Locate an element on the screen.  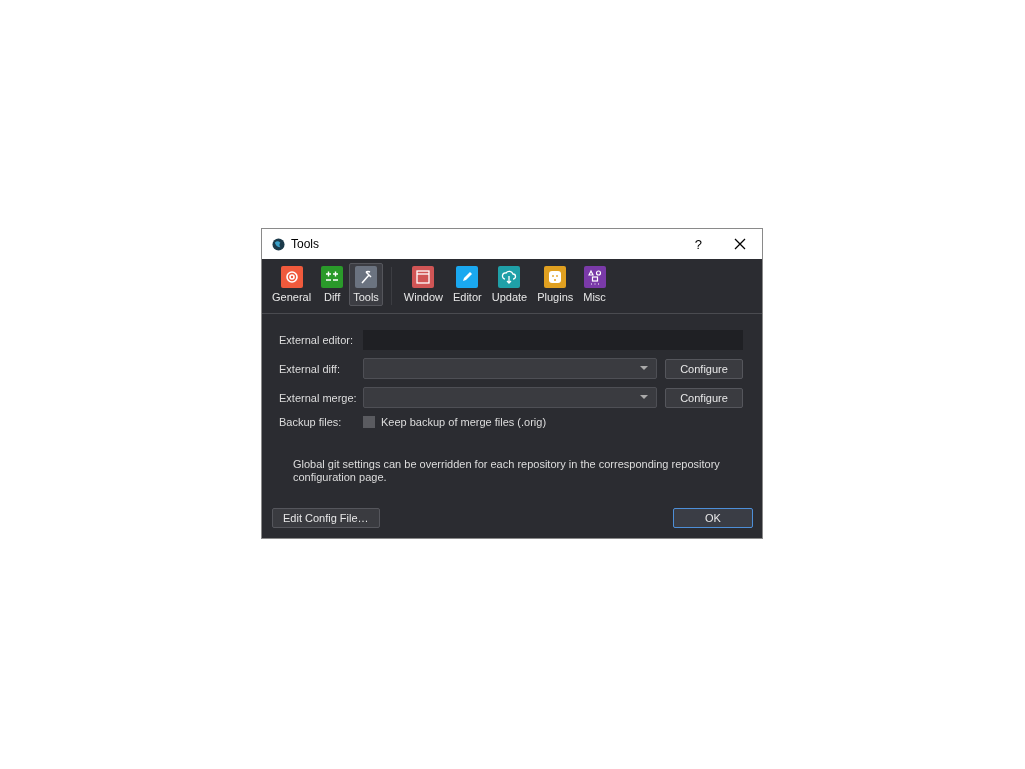
checkbox-label: Keep backup of merge files (.orig) is located at coordinates (464, 422).